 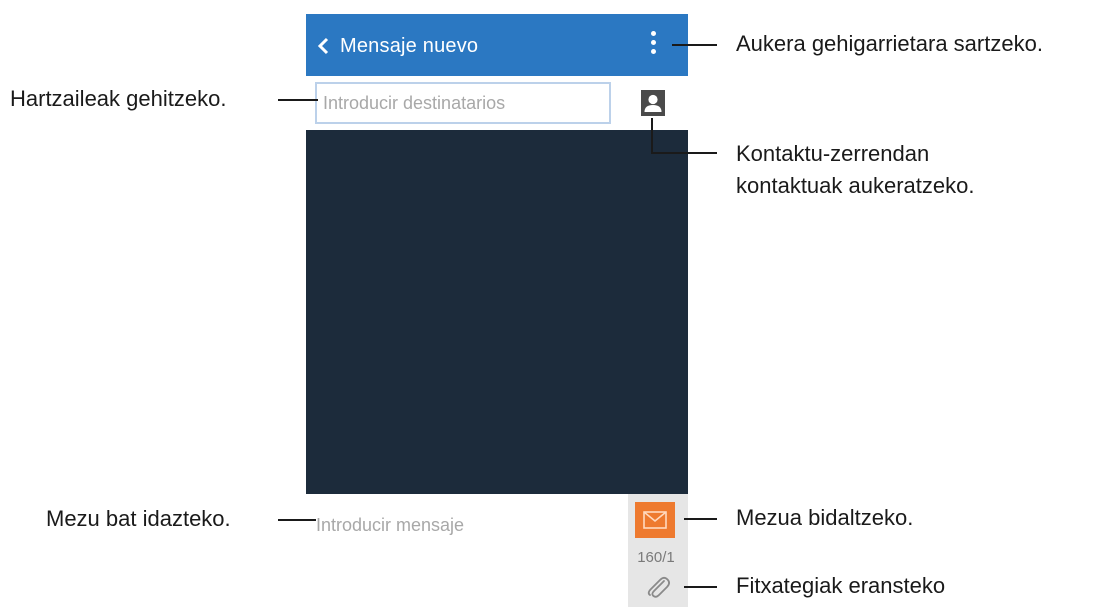 I want to click on leader-compose, so click(x=297, y=520).